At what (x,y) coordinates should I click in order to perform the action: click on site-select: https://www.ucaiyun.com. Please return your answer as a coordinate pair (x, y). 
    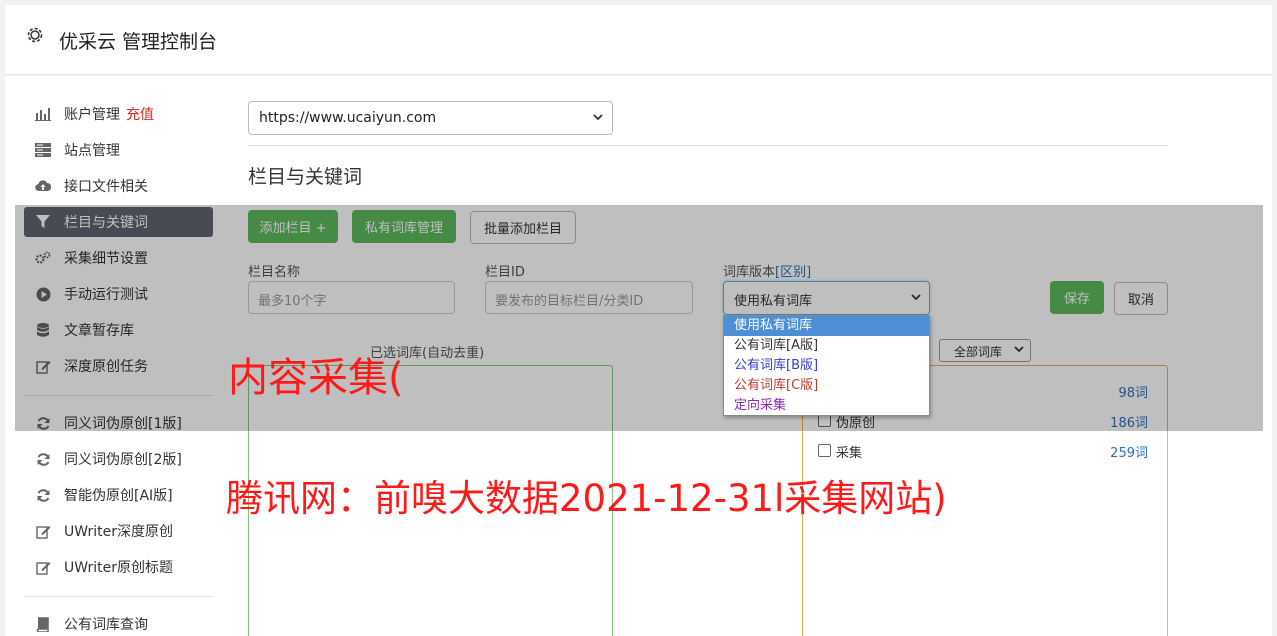
    Looking at the image, I should click on (430, 118).